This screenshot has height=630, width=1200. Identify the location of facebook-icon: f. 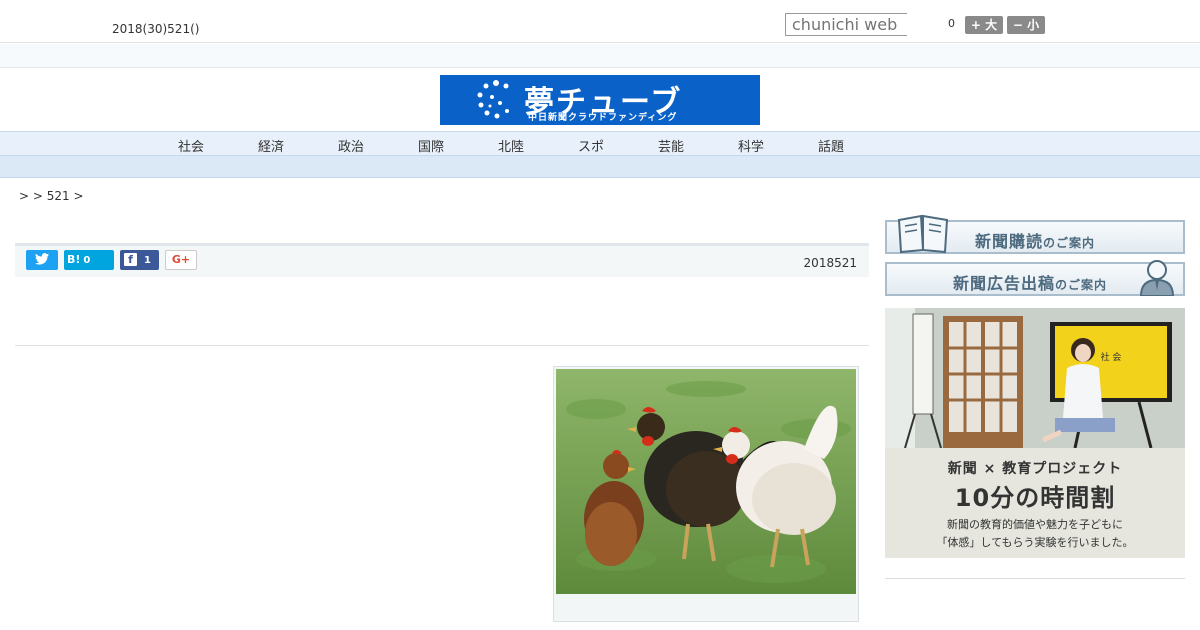
(130, 259).